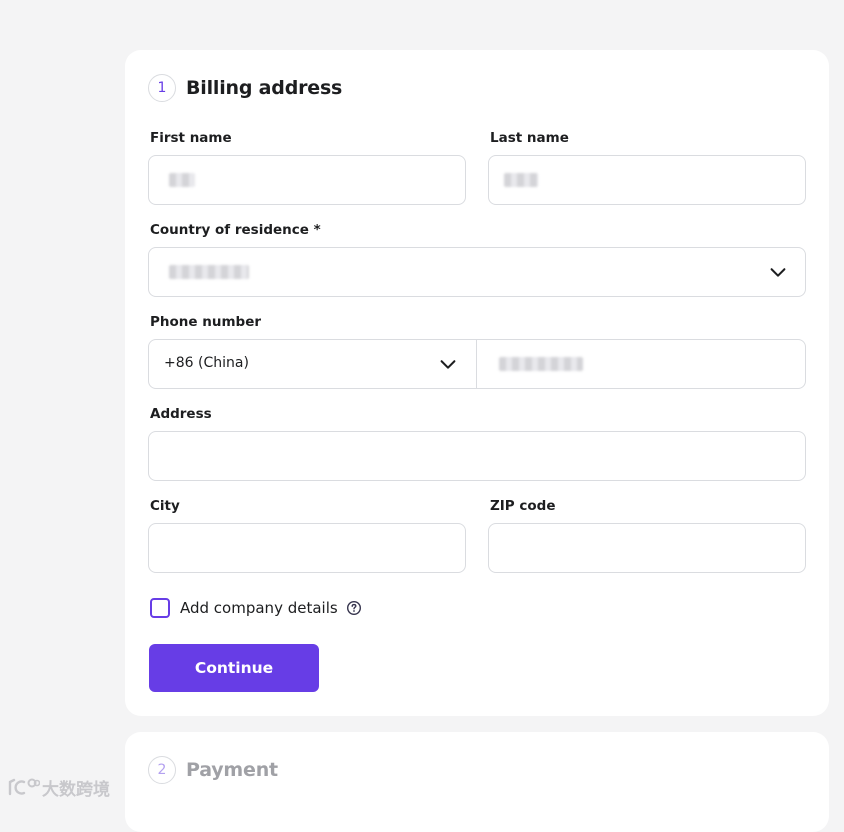 The image size is (844, 832). I want to click on zip-input, so click(647, 548).